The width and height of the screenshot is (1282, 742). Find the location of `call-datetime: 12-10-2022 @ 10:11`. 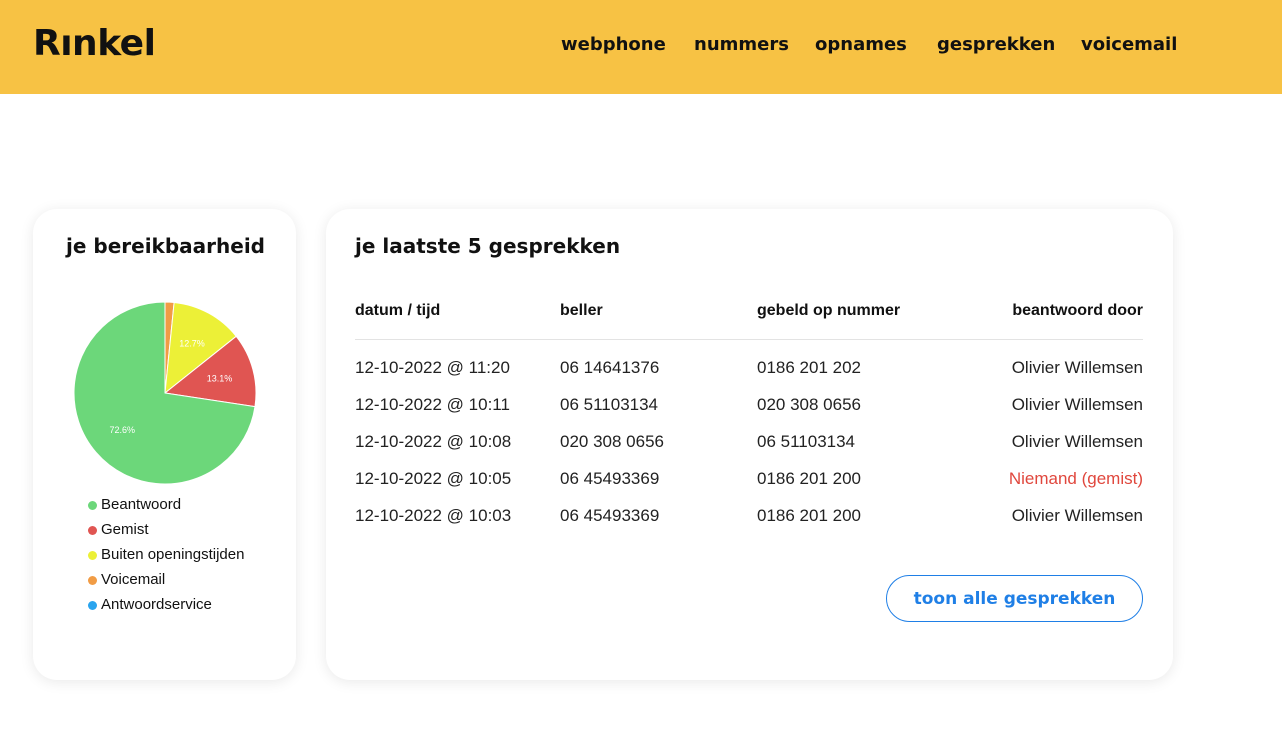

call-datetime: 12-10-2022 @ 10:11 is located at coordinates (432, 404).